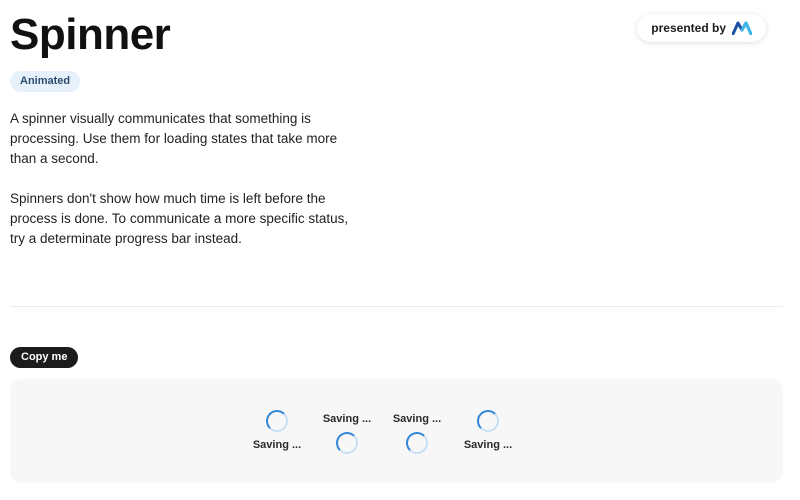  What do you see at coordinates (44, 357) in the screenshot?
I see `copy-me-button: Copy me` at bounding box center [44, 357].